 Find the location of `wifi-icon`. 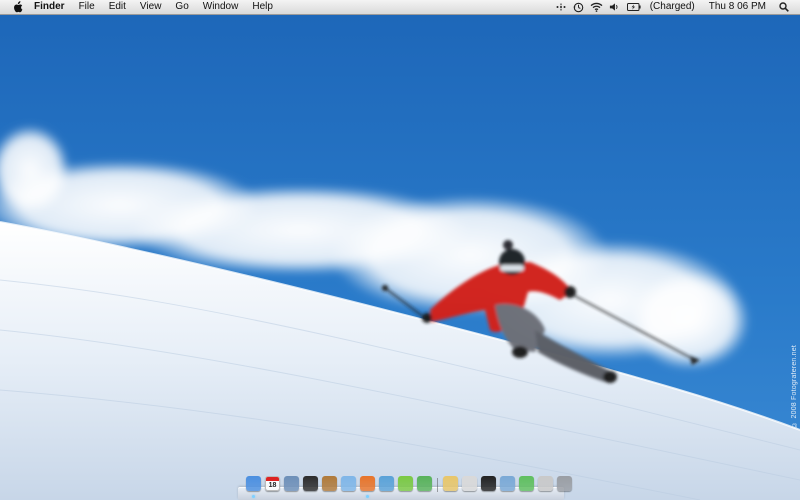

wifi-icon is located at coordinates (597, 7).